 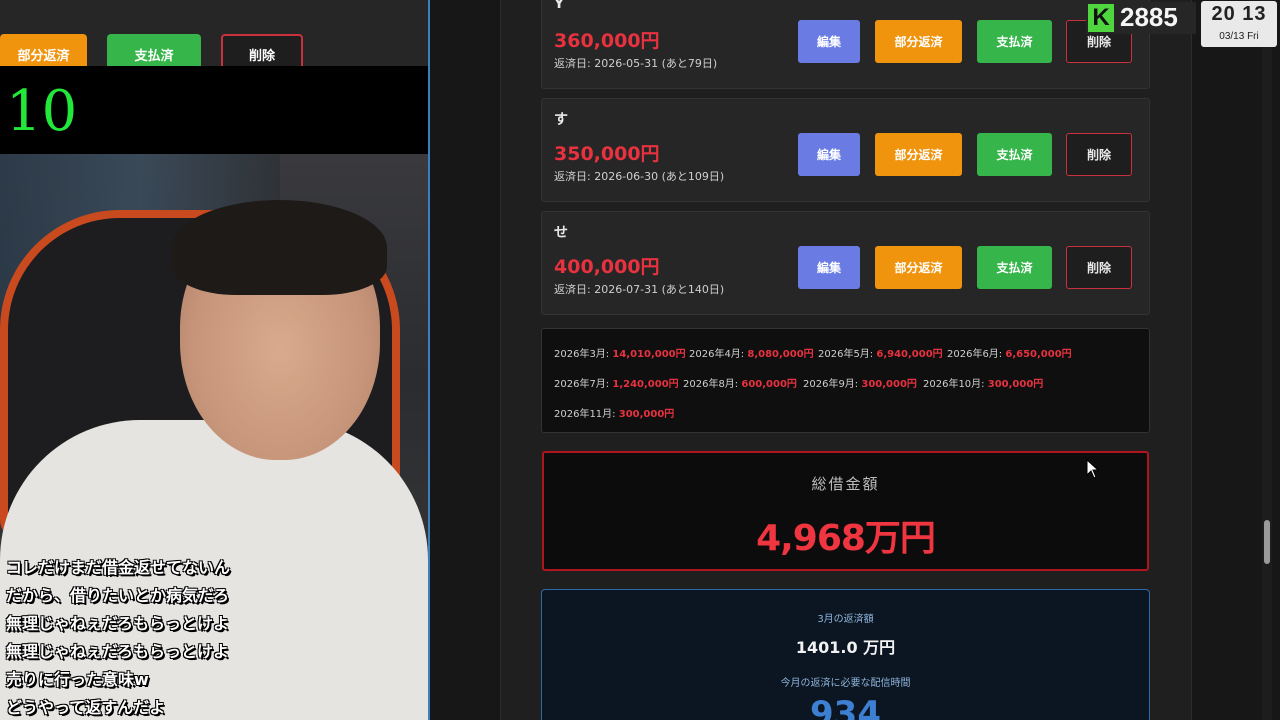 I want to click on kick-logo-icon: K, so click(x=1101, y=18).